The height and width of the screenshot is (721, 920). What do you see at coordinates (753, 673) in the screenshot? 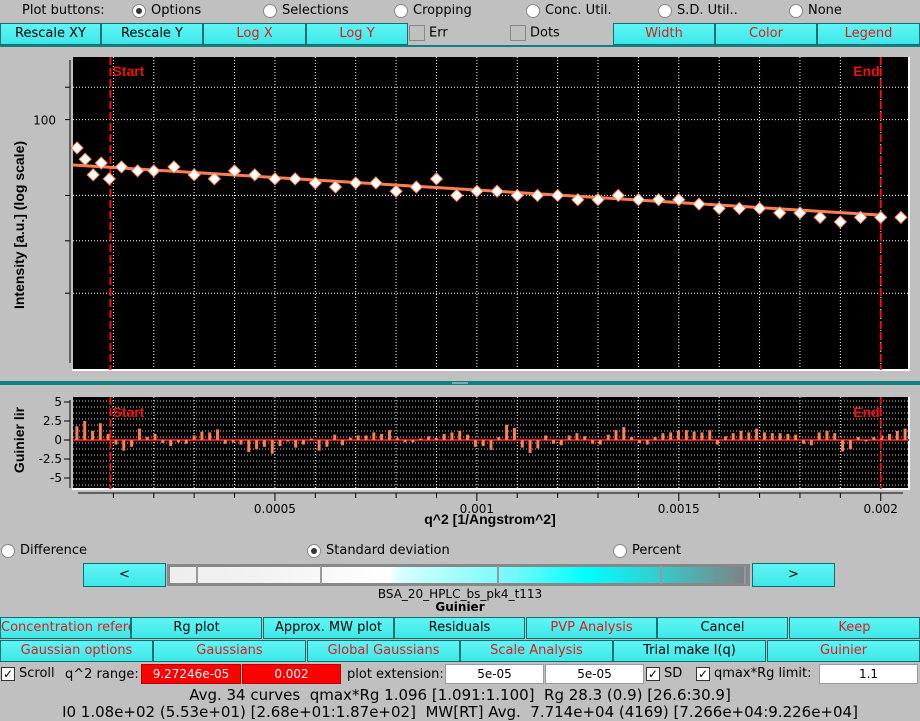
I see `qmaxrg-checkbox: ✓ qmax*Rg limit:` at bounding box center [753, 673].